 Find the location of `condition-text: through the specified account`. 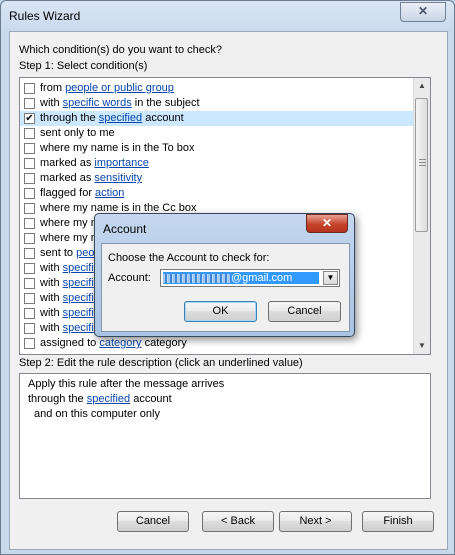

condition-text: through the specified account is located at coordinates (112, 118).